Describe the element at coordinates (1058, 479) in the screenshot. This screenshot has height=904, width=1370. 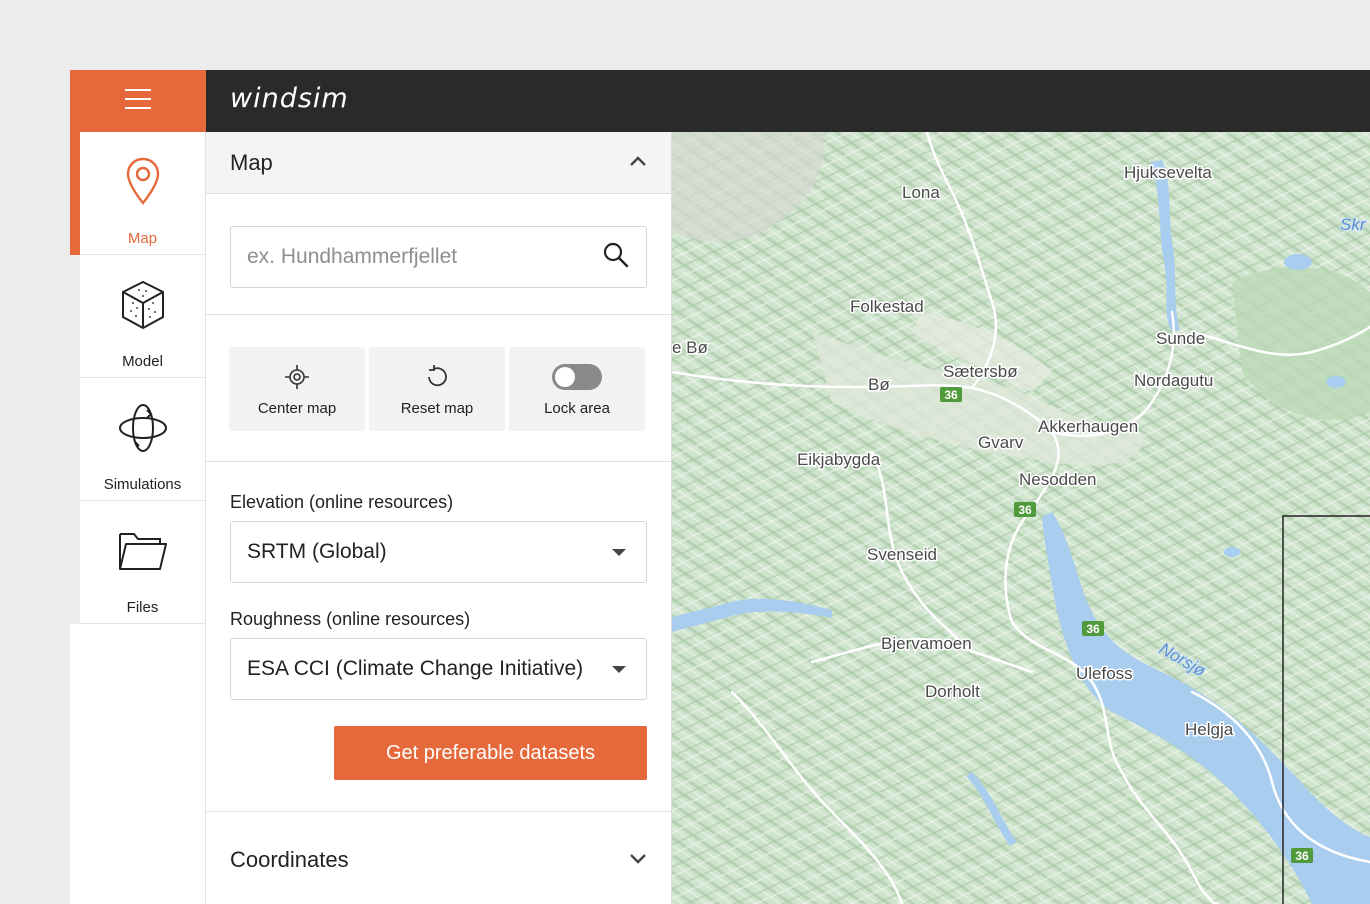
I see `place-label: Nesodden` at that location.